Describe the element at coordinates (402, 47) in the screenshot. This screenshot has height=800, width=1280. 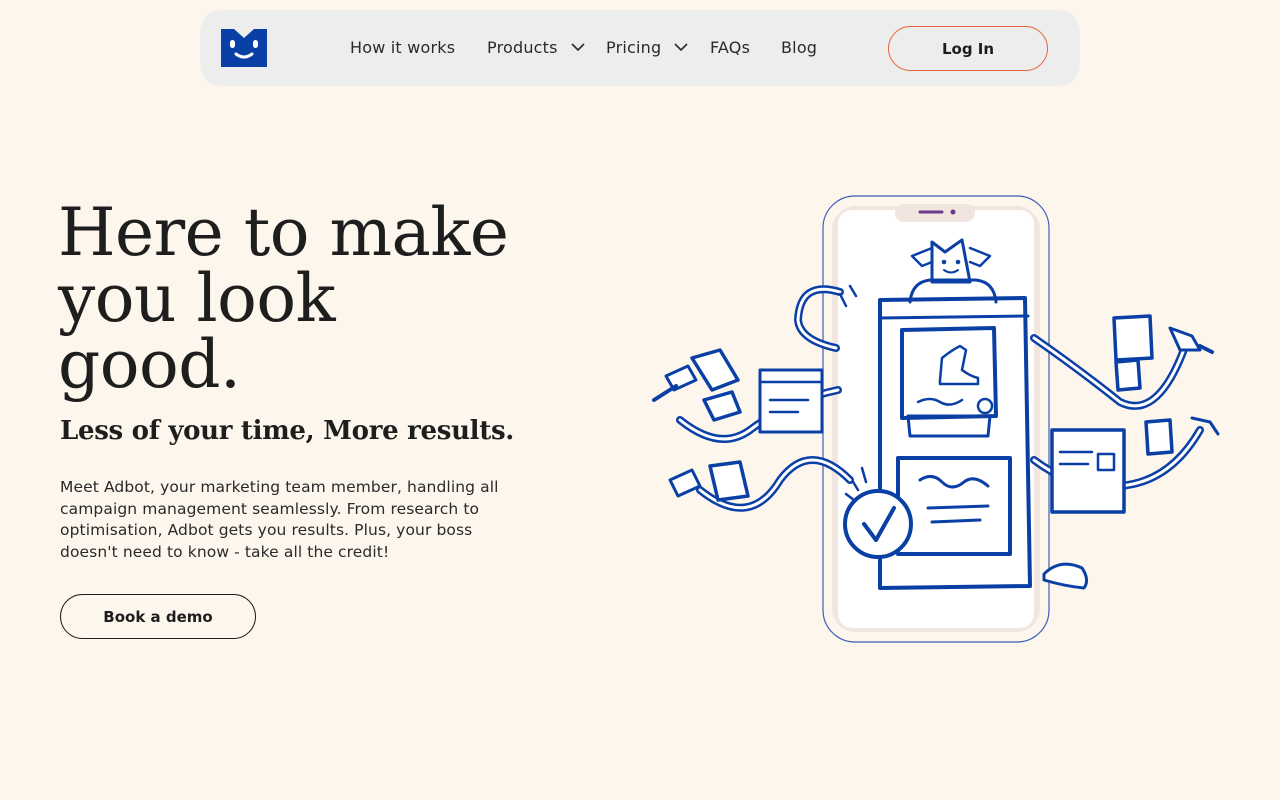
I see `nav-how-it-works: How it works` at that location.